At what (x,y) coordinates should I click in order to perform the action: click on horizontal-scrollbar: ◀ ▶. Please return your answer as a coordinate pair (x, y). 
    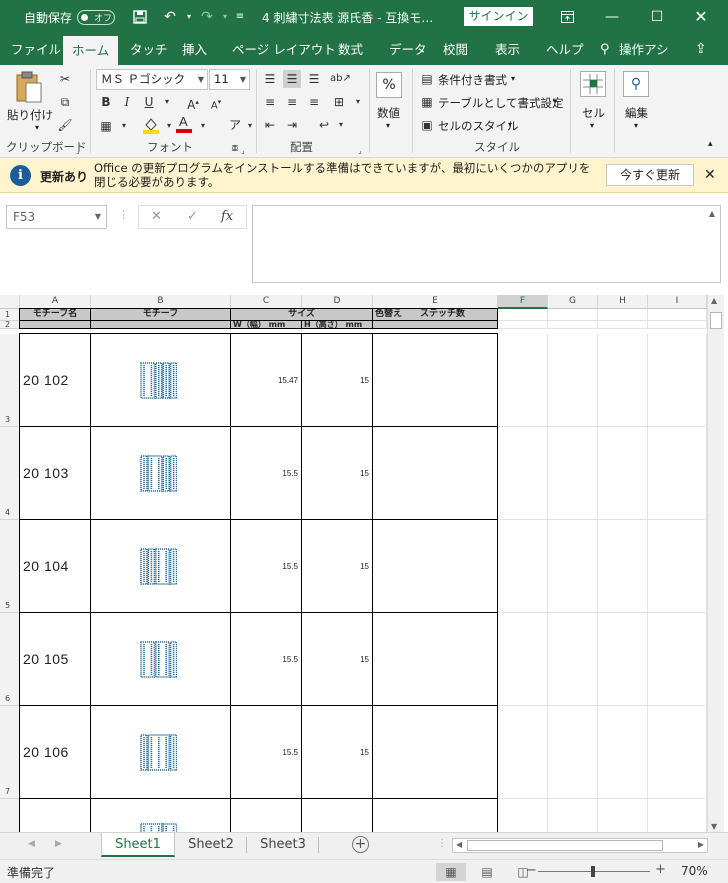
    Looking at the image, I should click on (580, 845).